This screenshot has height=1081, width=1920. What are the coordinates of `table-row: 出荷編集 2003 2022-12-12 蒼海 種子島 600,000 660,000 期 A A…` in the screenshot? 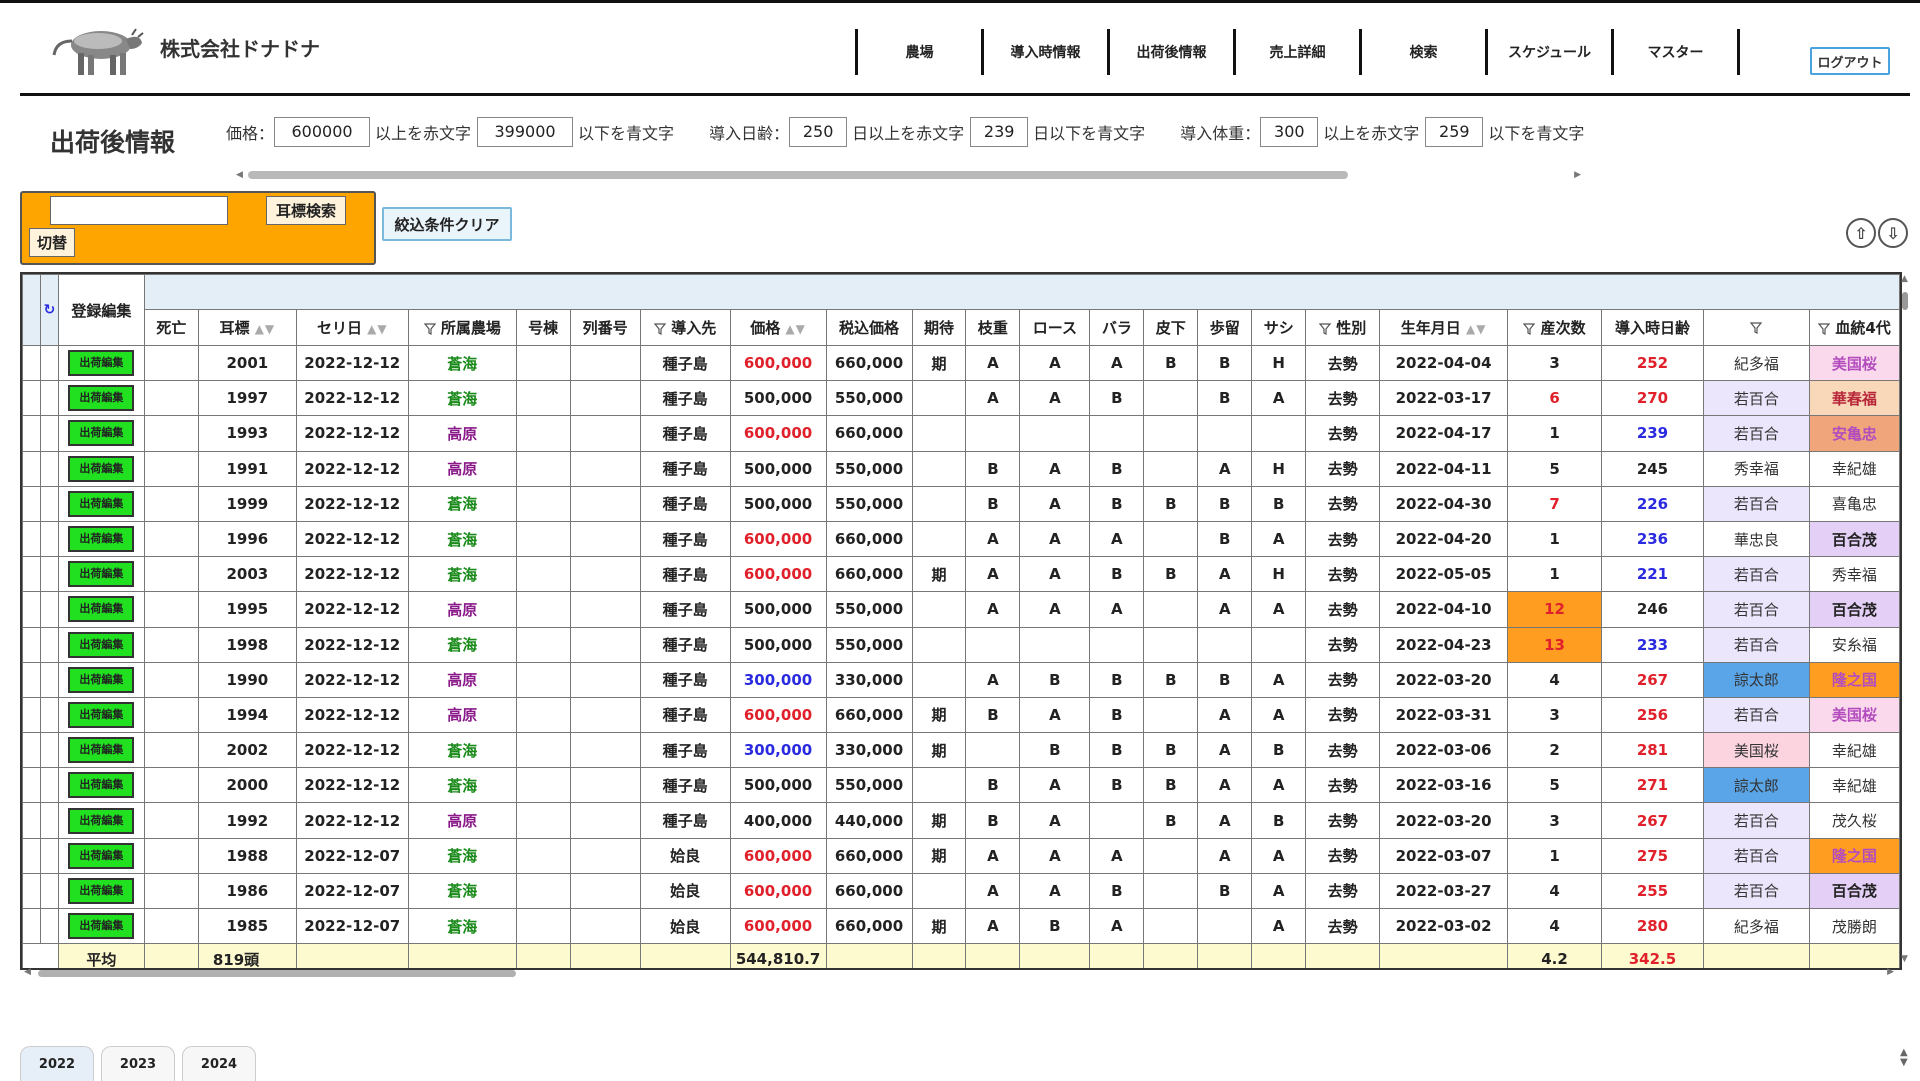 It's located at (961, 574).